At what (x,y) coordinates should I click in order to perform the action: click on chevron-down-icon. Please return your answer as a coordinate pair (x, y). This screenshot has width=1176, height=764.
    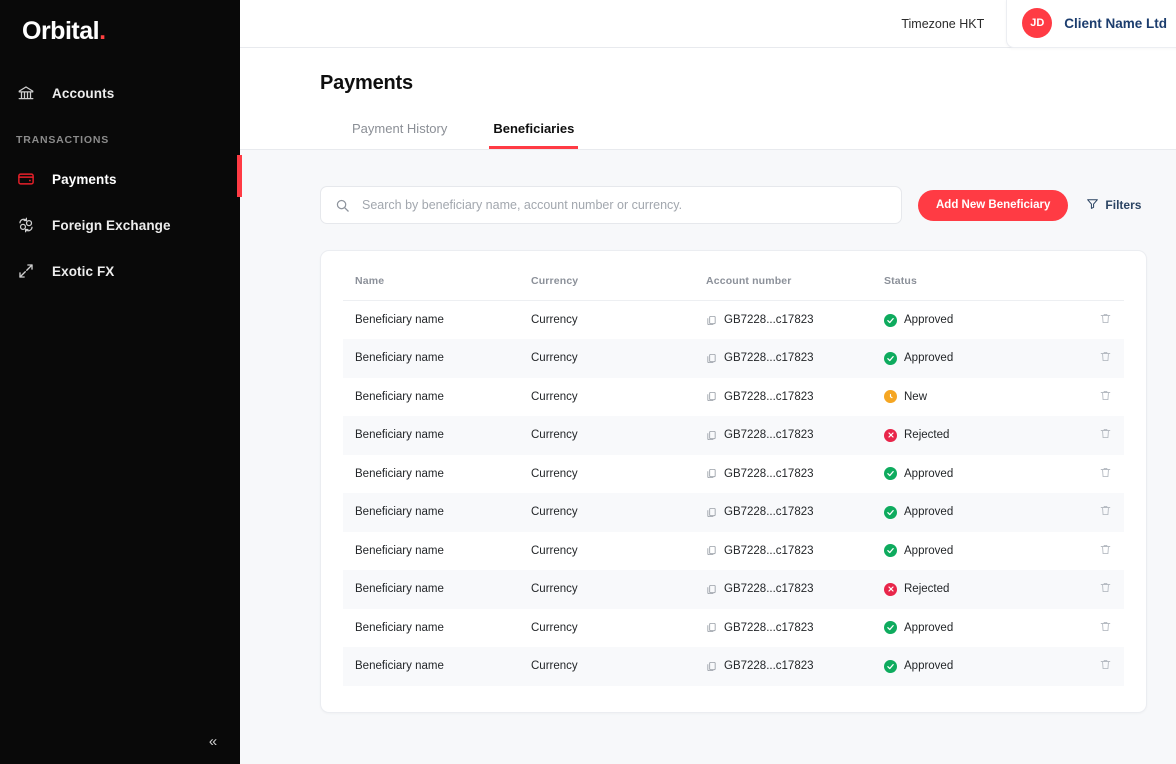
    Looking at the image, I should click on (1171, 23).